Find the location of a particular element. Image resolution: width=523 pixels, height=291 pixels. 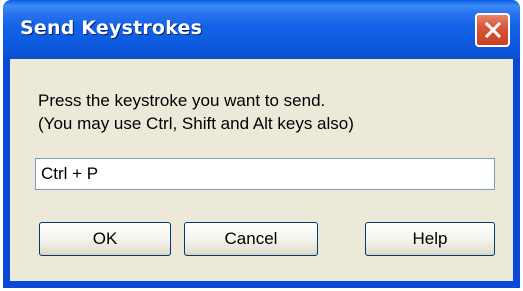

help-button: Help is located at coordinates (430, 239).